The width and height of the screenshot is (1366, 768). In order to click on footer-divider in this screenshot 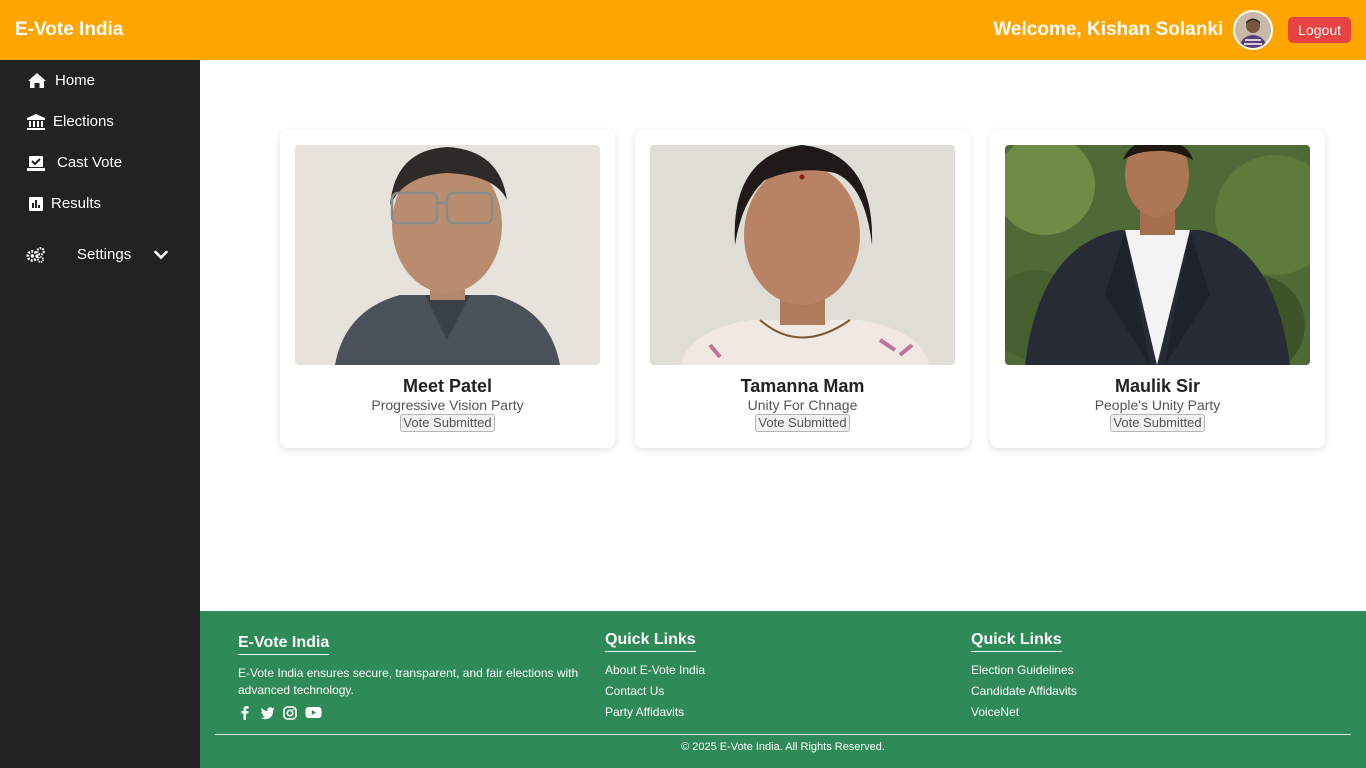, I will do `click(783, 734)`.